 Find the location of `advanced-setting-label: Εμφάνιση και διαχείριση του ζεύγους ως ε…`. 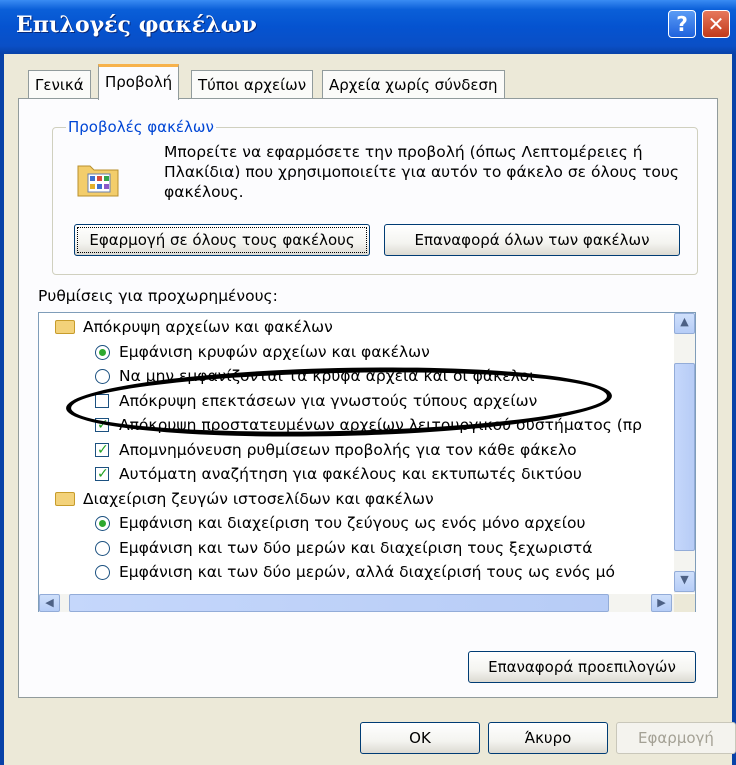

advanced-setting-label: Εμφάνιση και διαχείριση του ζεύγους ως ε… is located at coordinates (352, 523).